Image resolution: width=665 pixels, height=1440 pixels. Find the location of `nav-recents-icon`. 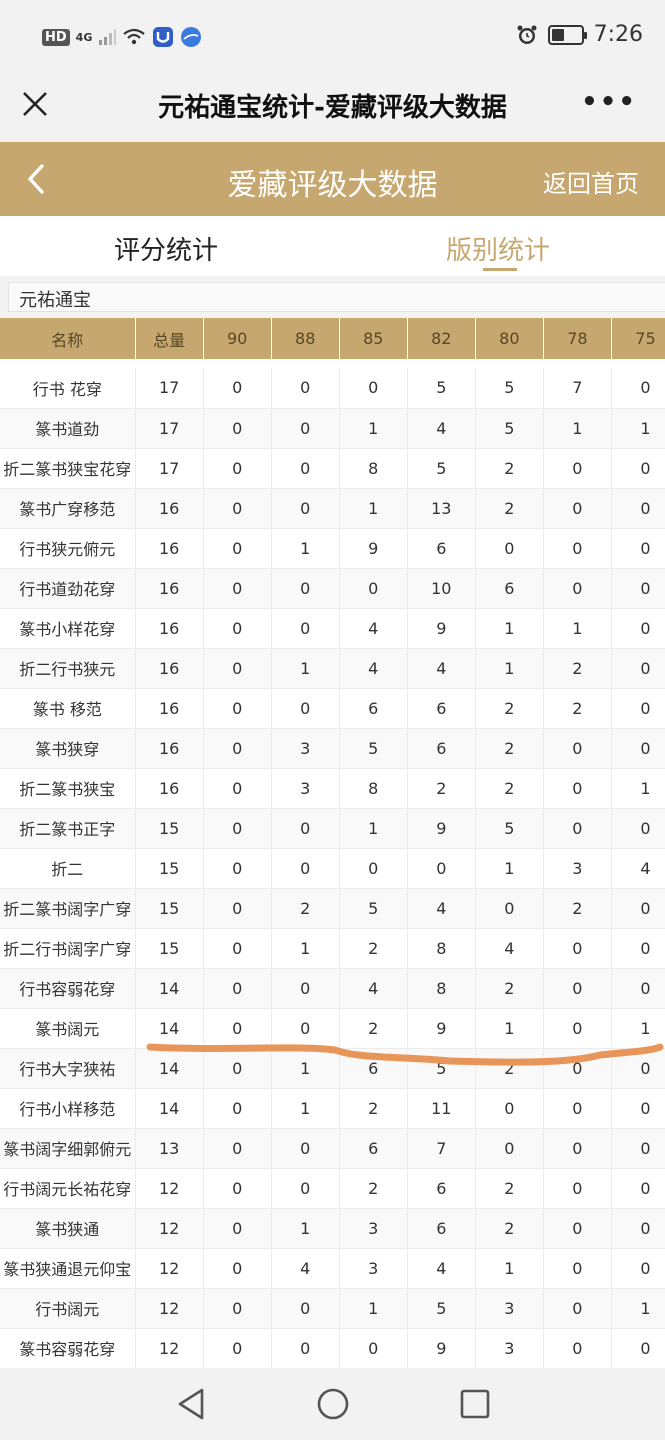

nav-recents-icon is located at coordinates (475, 1404).